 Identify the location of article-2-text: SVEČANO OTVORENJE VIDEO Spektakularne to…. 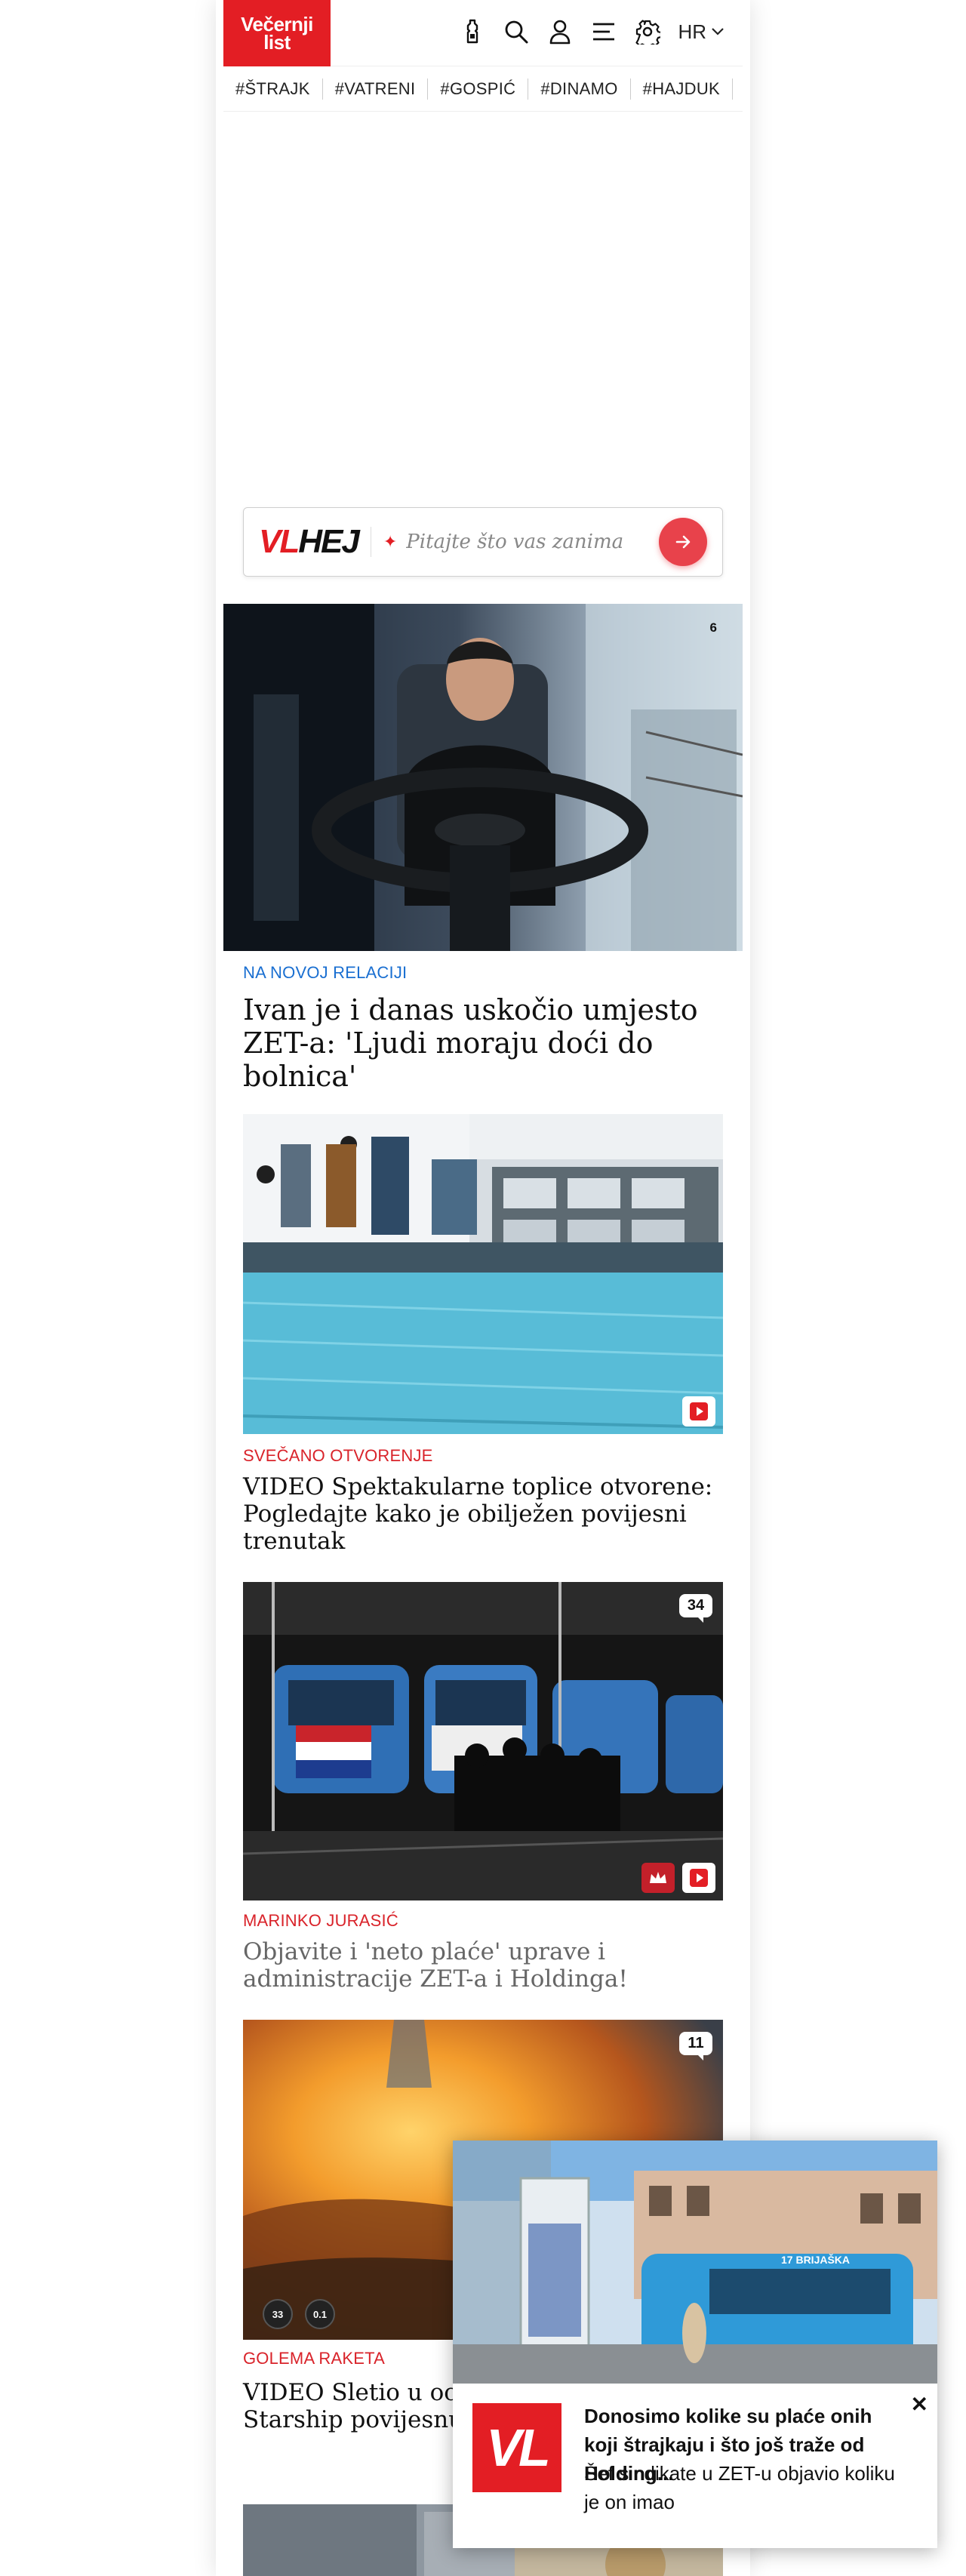
(483, 1500).